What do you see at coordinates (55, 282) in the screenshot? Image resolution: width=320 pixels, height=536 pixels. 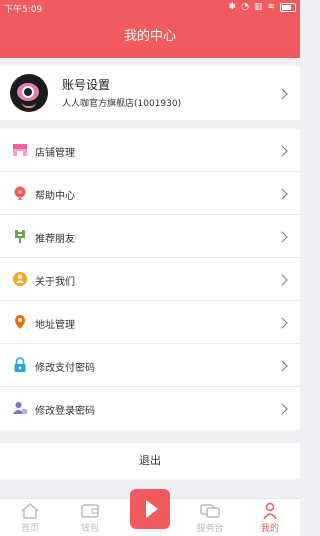 I see `menu-item-label: 关于我们` at bounding box center [55, 282].